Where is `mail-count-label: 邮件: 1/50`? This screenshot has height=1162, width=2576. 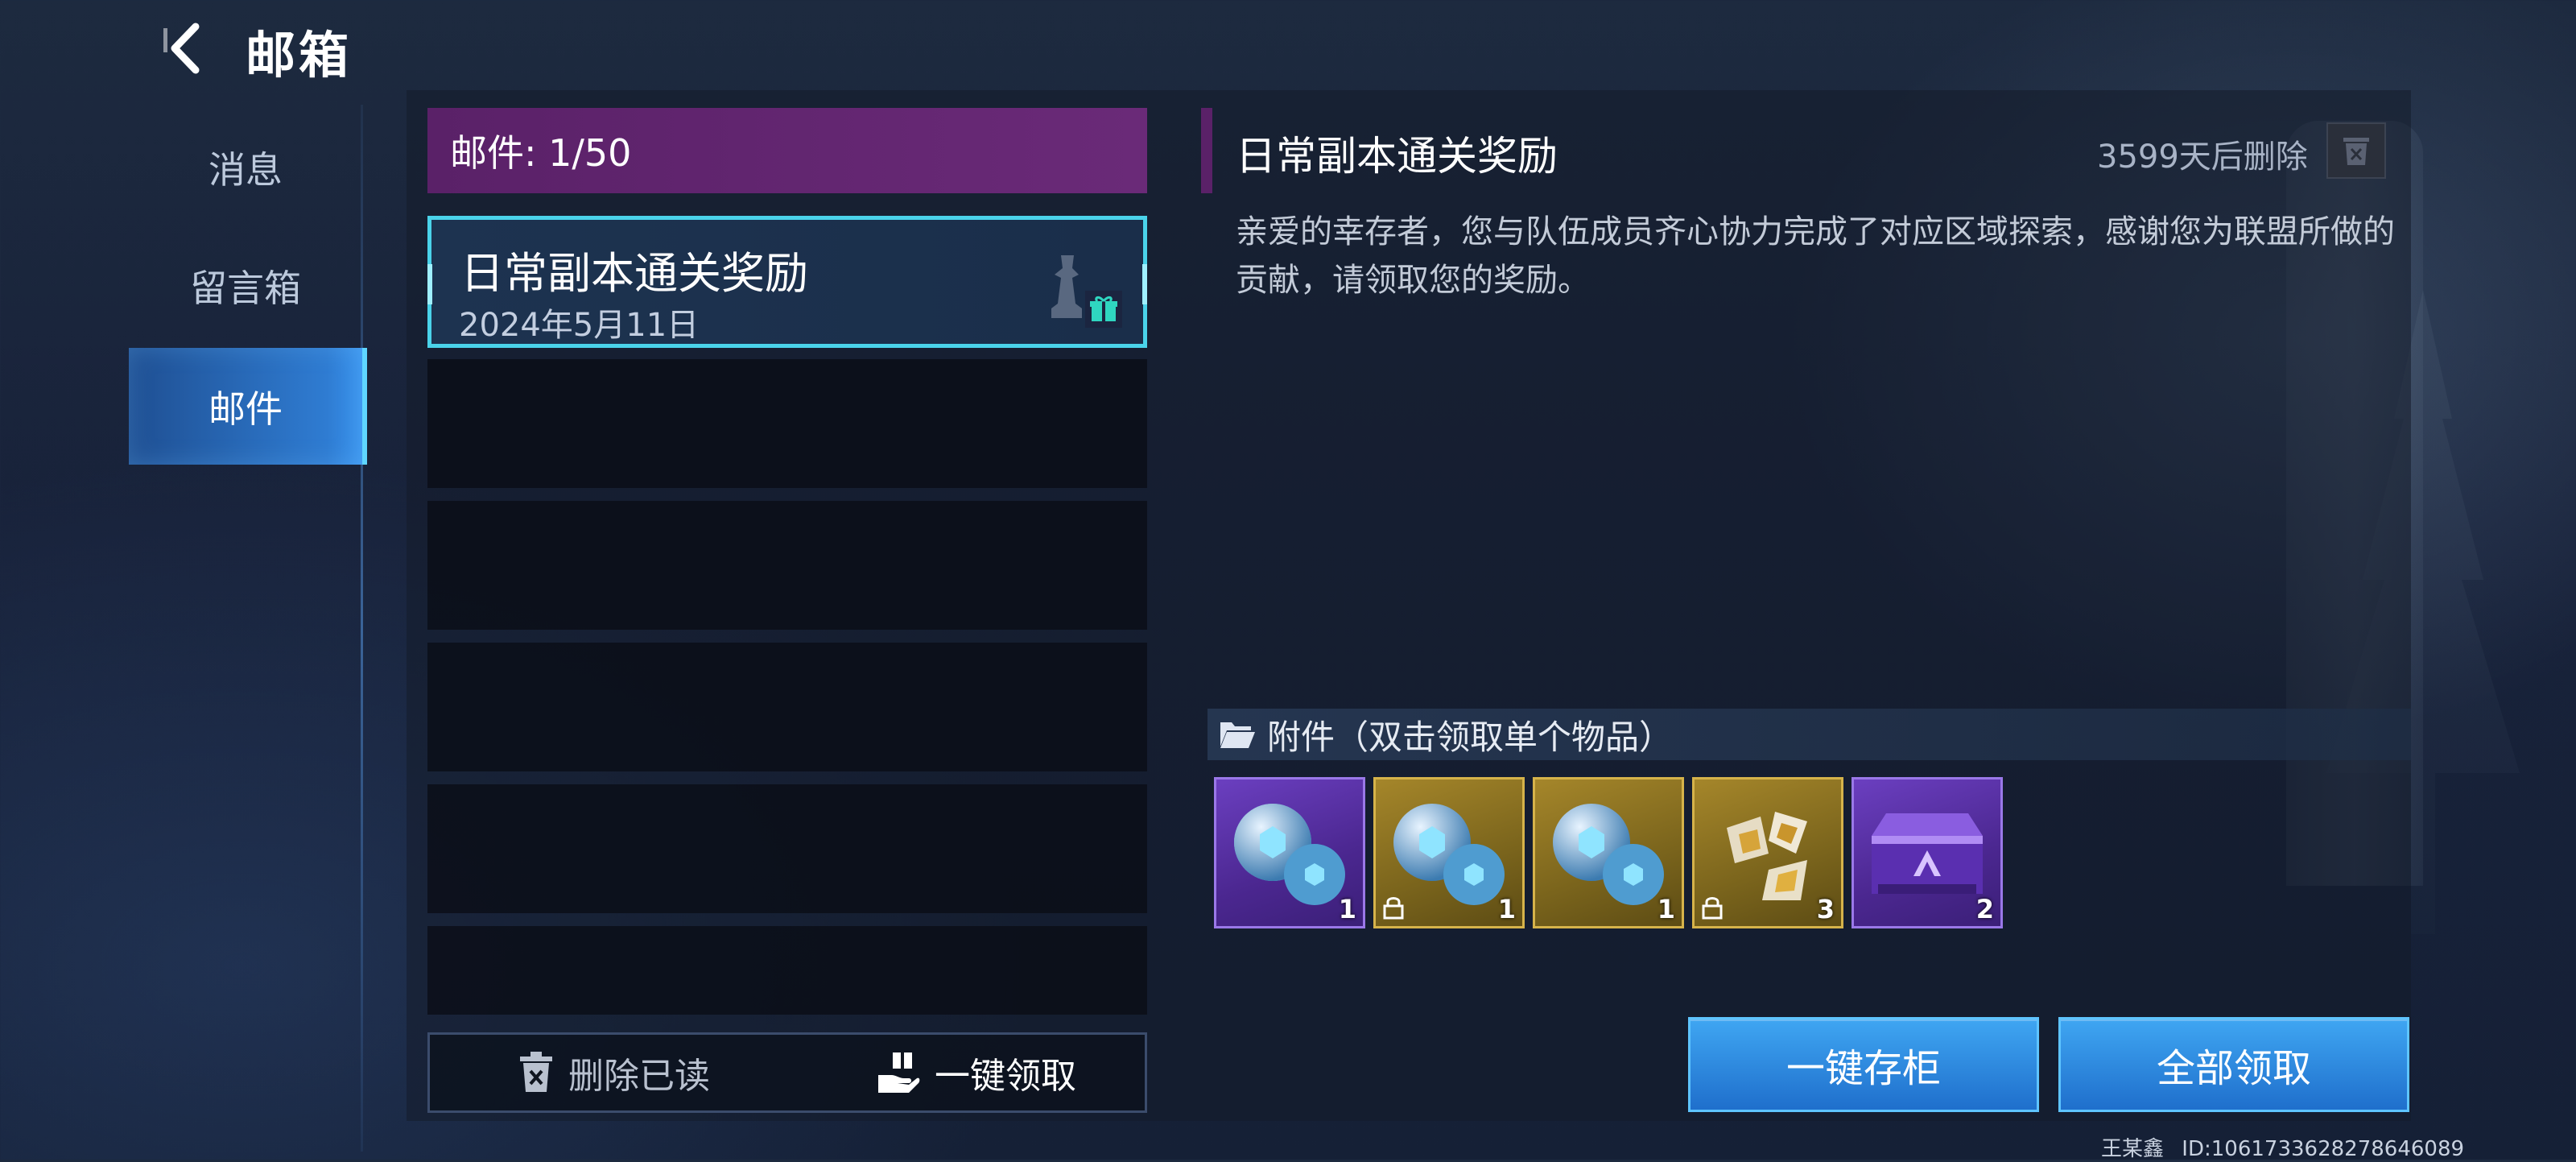 mail-count-label: 邮件: 1/50 is located at coordinates (541, 153).